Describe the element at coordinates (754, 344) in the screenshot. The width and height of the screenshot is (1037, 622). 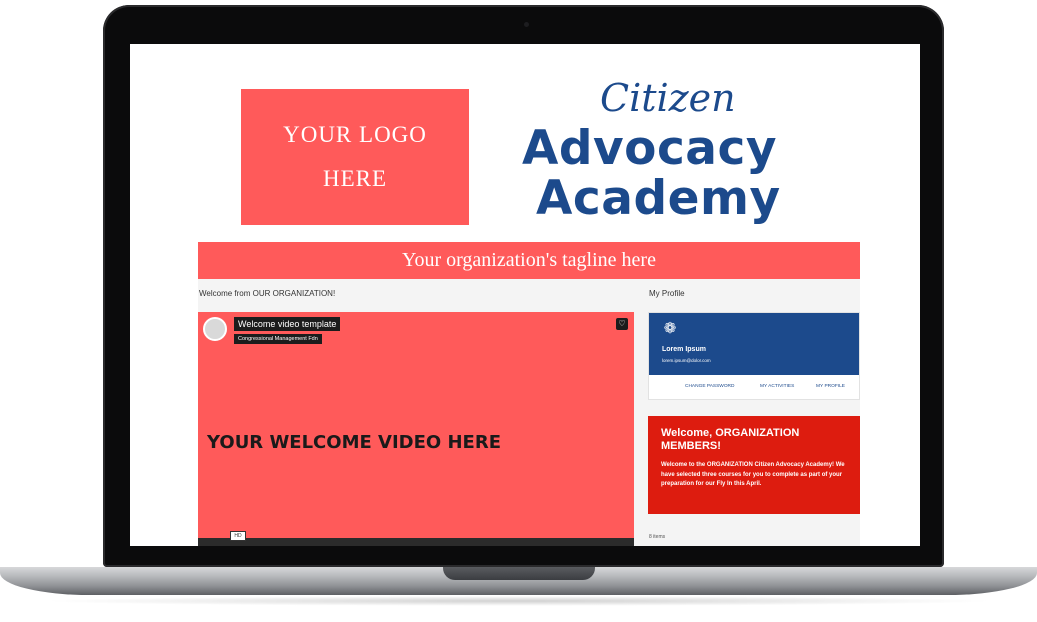
I see `profile-header: ❁ Lorem Ipsum lorem.ipsum@dolor.com` at that location.